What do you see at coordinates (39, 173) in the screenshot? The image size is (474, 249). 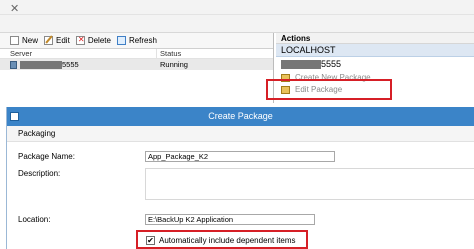 I see `description-label: Description:` at bounding box center [39, 173].